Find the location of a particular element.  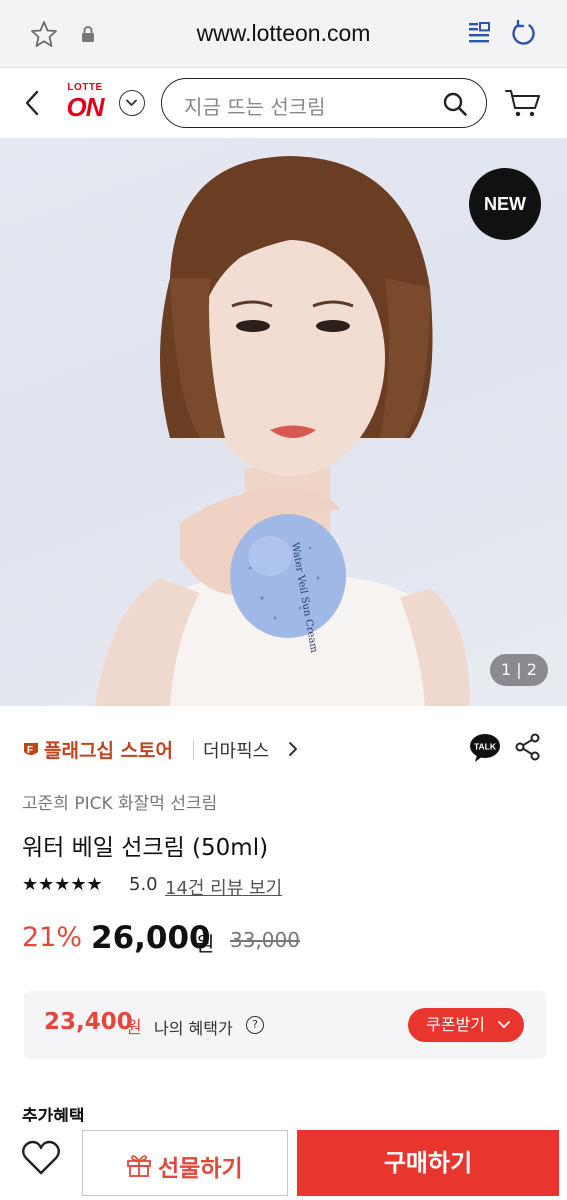

svg-text: F is located at coordinates (30, 750).